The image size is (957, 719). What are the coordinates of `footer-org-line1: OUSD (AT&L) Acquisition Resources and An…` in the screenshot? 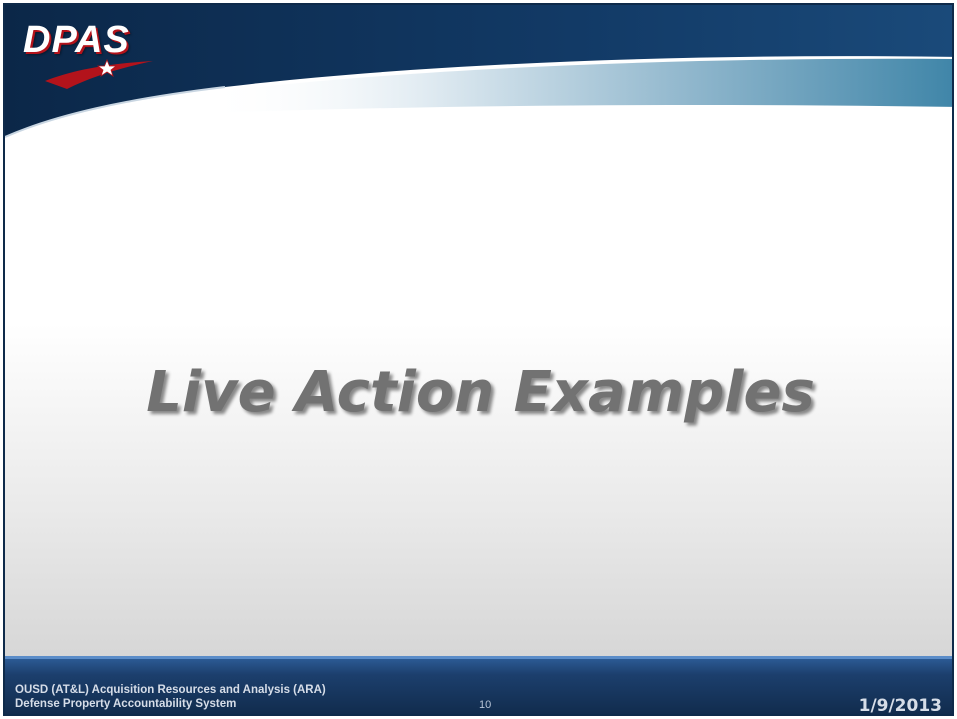 It's located at (170, 690).